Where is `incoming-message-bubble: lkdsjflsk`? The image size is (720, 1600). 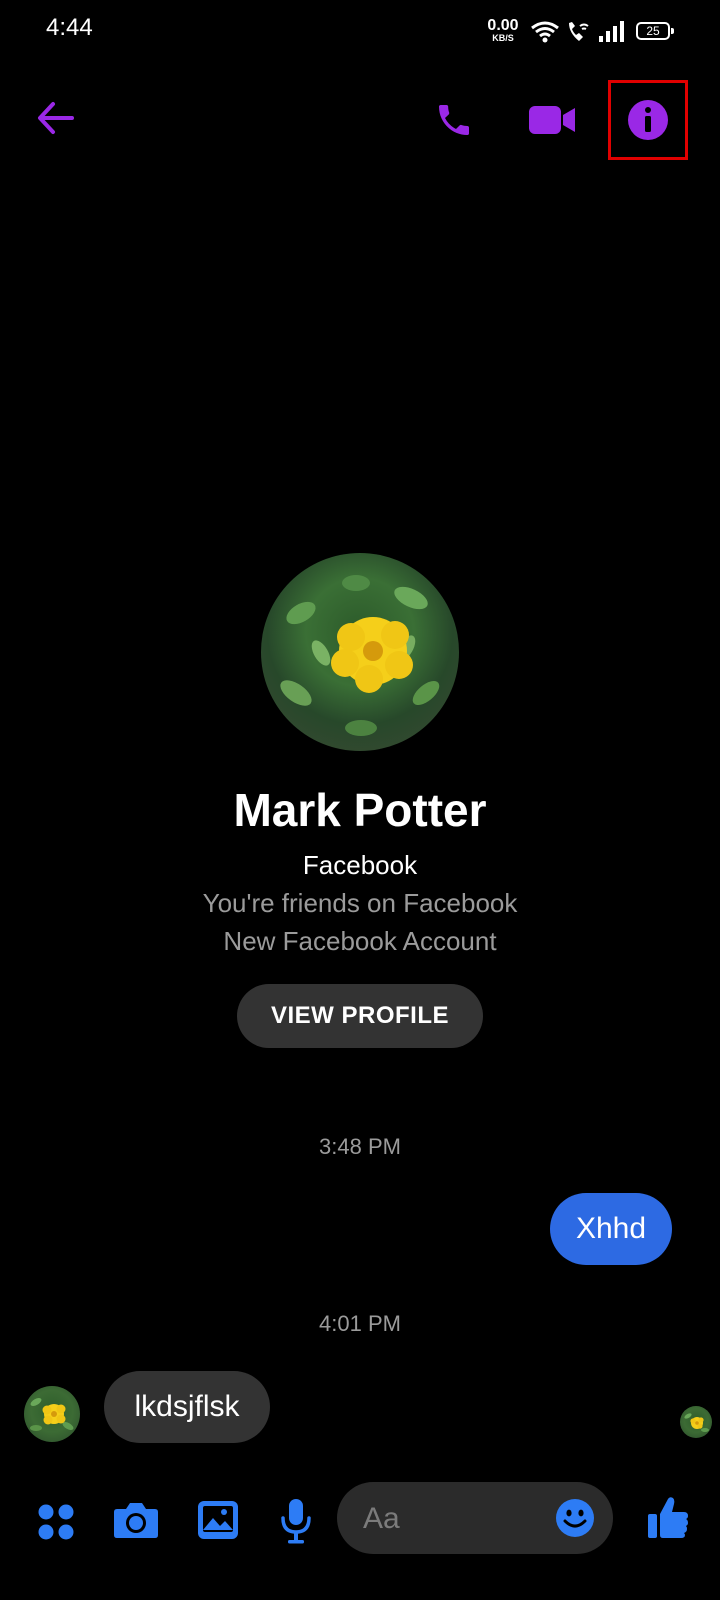 incoming-message-bubble: lkdsjflsk is located at coordinates (187, 1407).